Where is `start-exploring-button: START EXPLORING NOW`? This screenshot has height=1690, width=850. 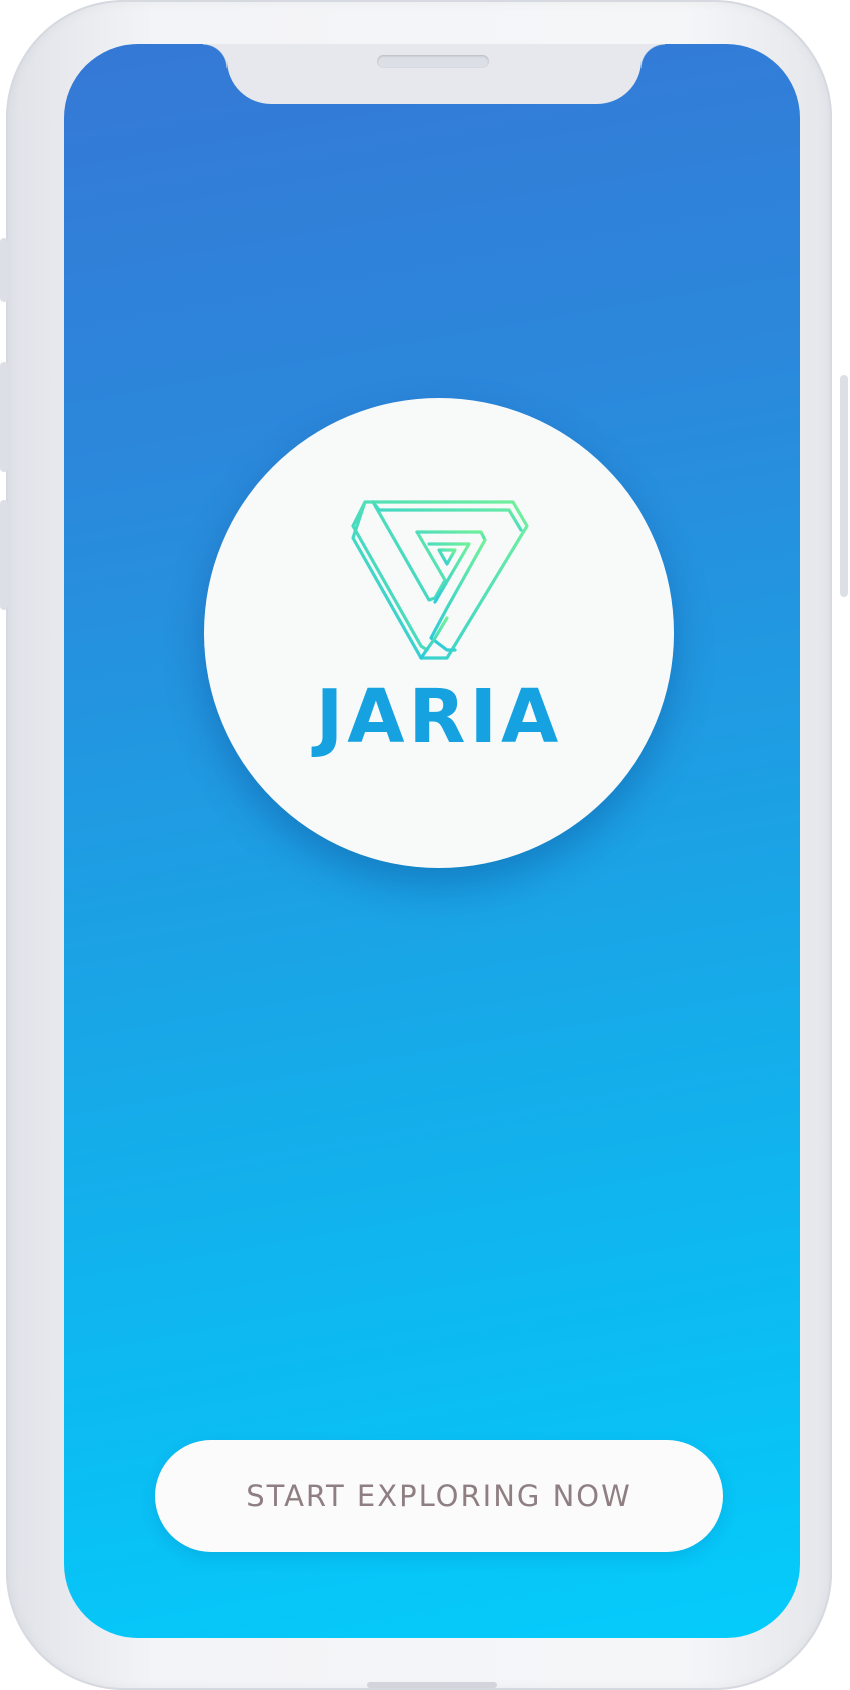
start-exploring-button: START EXPLORING NOW is located at coordinates (439, 1496).